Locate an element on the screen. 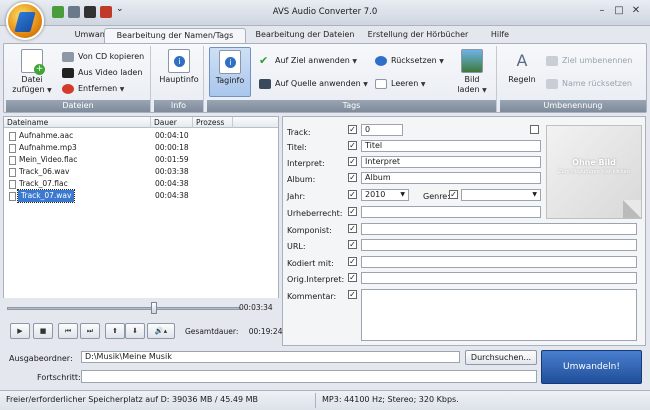 This screenshot has height=410, width=650. hauptinfo-button: i Hauptinfo is located at coordinates (179, 67).